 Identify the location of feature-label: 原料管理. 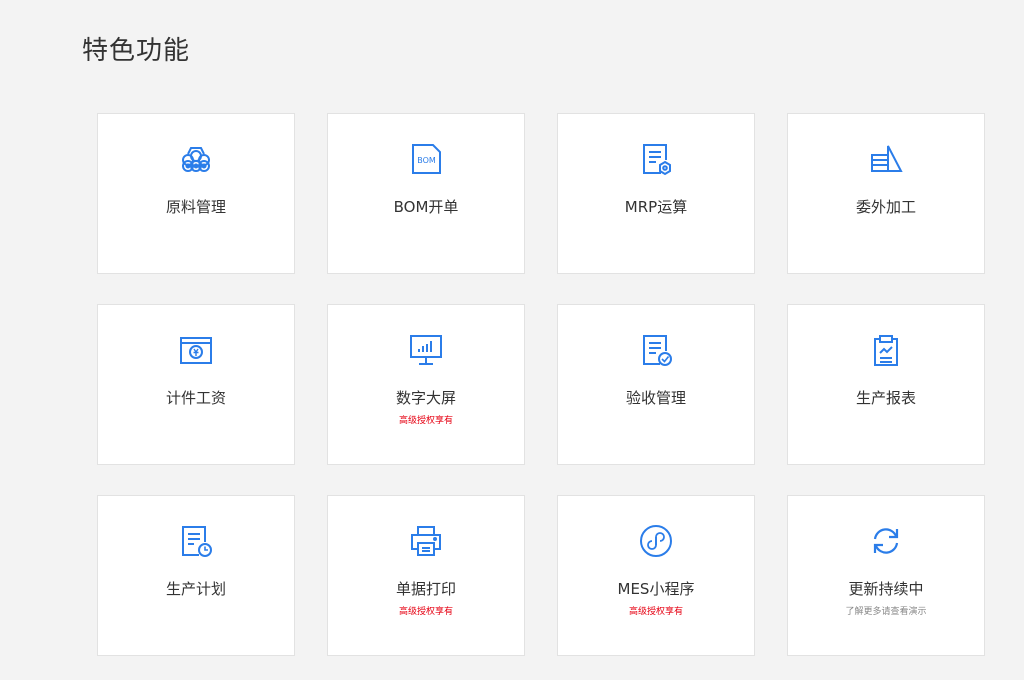
(195, 207).